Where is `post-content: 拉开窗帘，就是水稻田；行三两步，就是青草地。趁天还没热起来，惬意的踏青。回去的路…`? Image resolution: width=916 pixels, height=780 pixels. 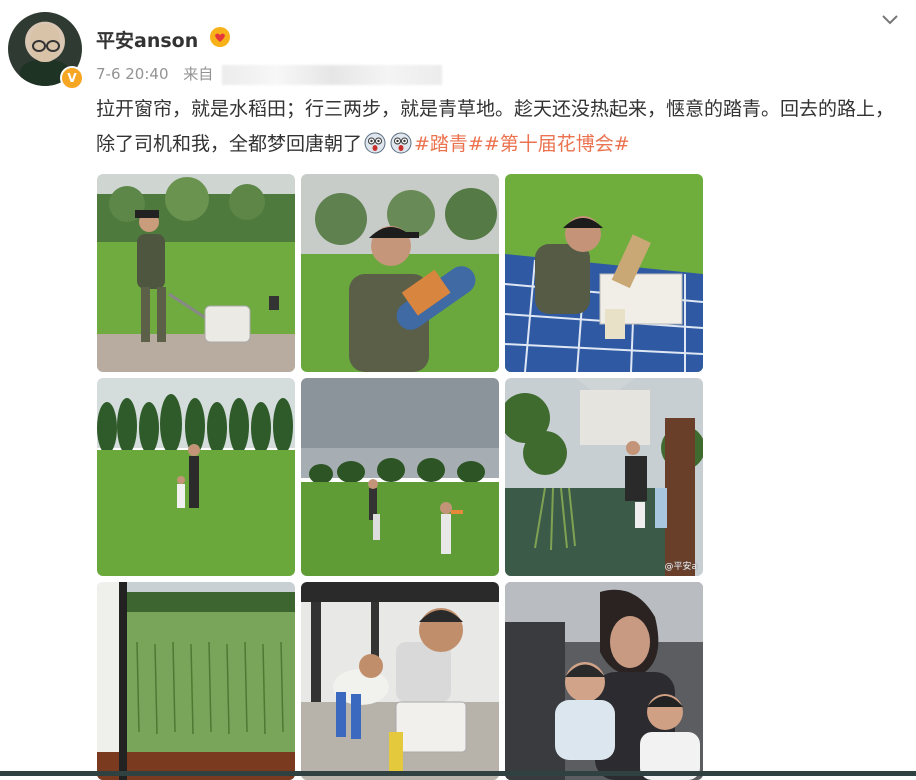 post-content: 拉开窗帘，就是水稻田；行三两步，就是青草地。趁天还没热起来，惬意的踏青。回去的路… is located at coordinates (500, 127).